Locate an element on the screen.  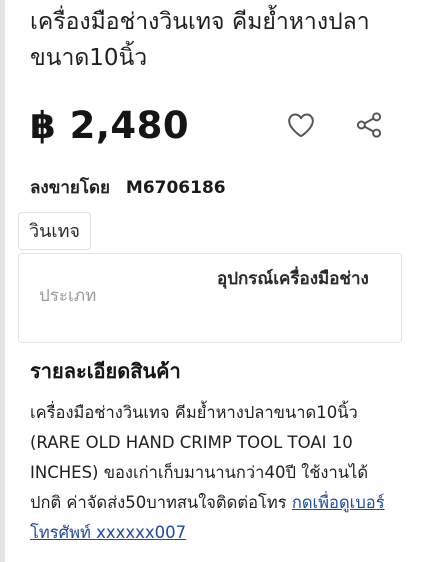
share-button is located at coordinates (369, 125).